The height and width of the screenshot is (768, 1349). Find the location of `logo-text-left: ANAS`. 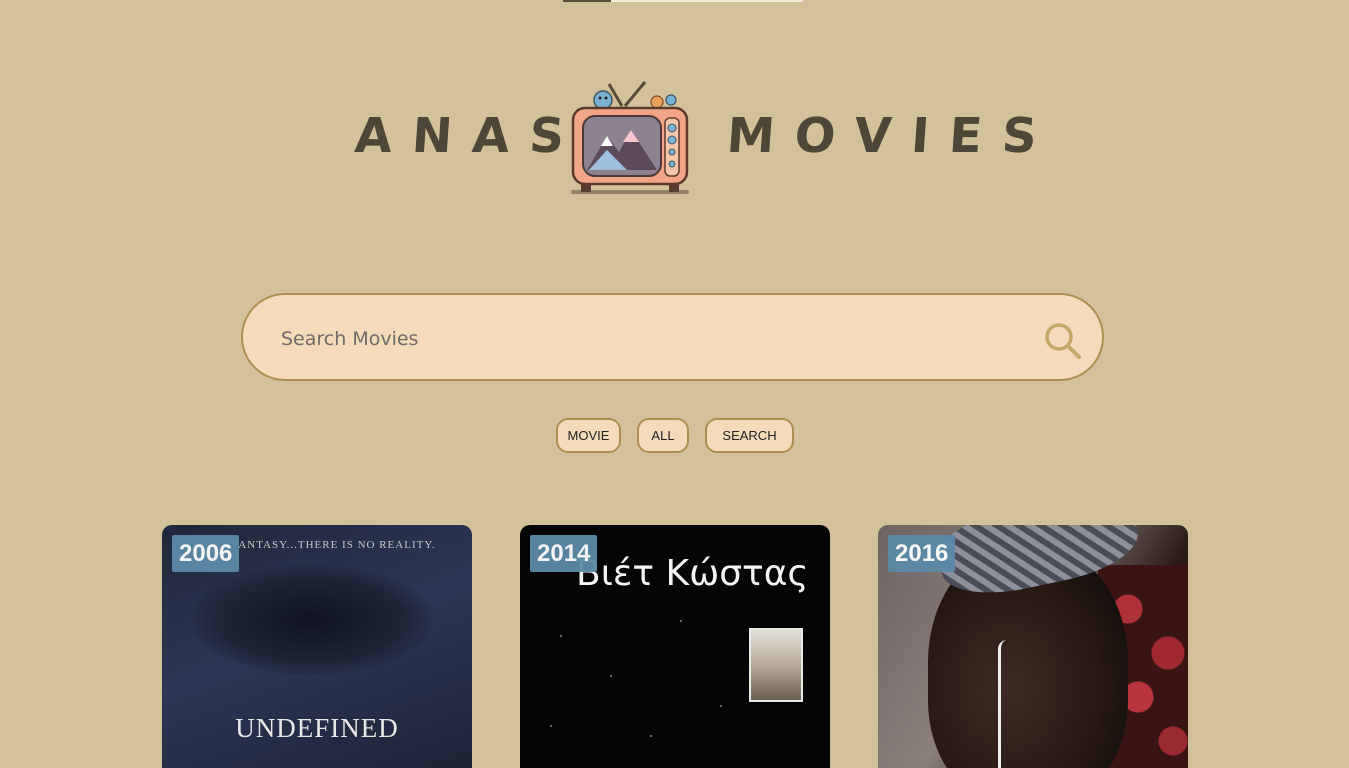

logo-text-left: ANAS is located at coordinates (470, 136).